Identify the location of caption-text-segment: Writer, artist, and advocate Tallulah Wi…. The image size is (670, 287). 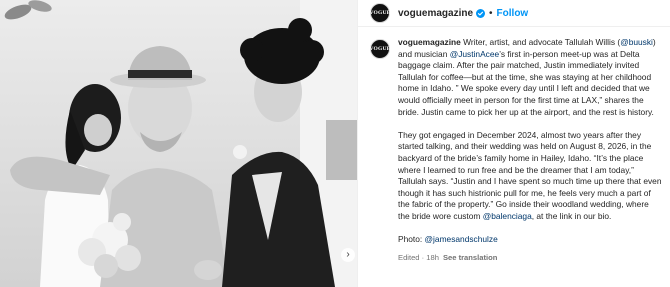
(540, 42).